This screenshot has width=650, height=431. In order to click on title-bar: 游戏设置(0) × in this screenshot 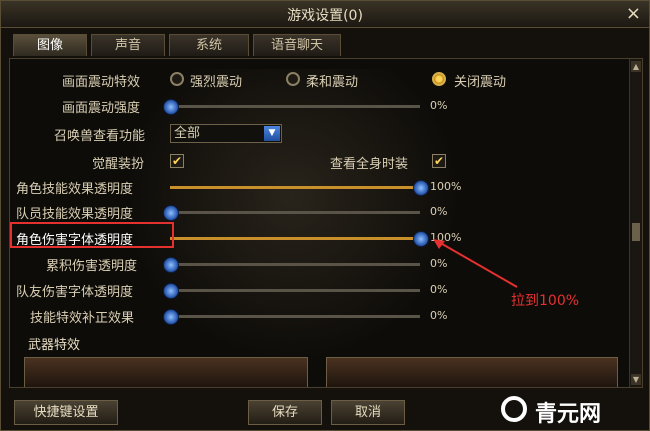, I will do `click(325, 14)`.